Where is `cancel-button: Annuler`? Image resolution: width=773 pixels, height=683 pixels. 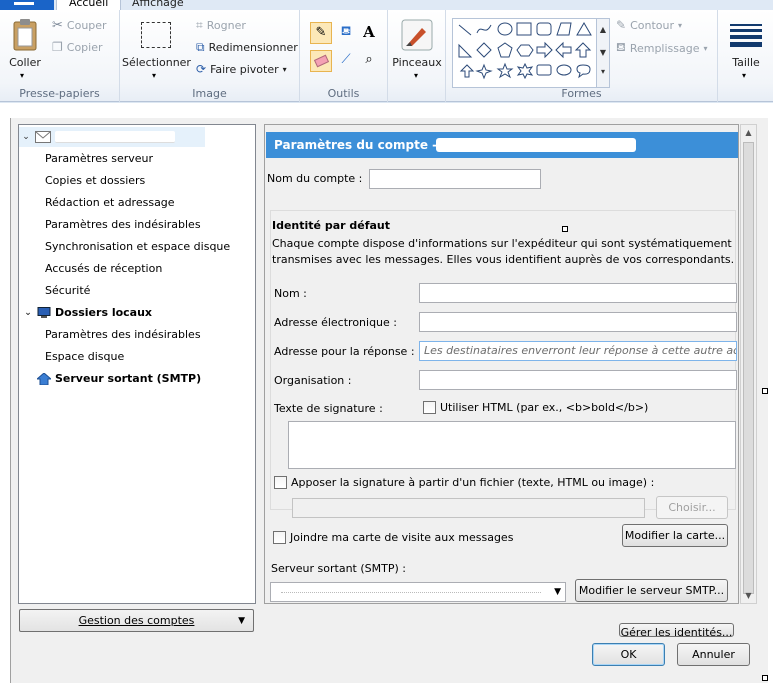
cancel-button: Annuler is located at coordinates (713, 654).